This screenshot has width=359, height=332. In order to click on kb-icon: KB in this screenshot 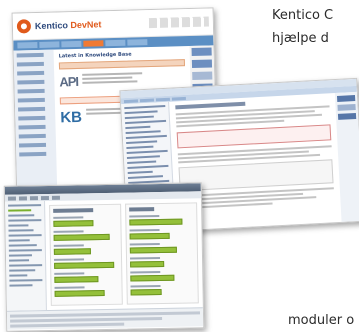, I will do `click(71, 117)`.